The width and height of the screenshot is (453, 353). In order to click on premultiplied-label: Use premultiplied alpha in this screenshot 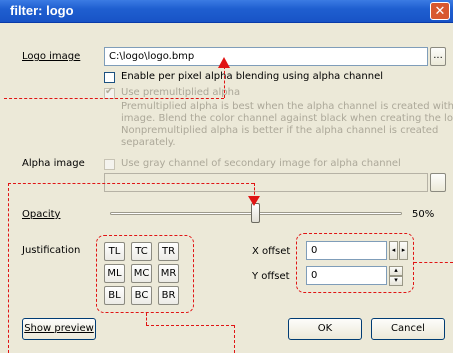, I will do `click(181, 92)`.